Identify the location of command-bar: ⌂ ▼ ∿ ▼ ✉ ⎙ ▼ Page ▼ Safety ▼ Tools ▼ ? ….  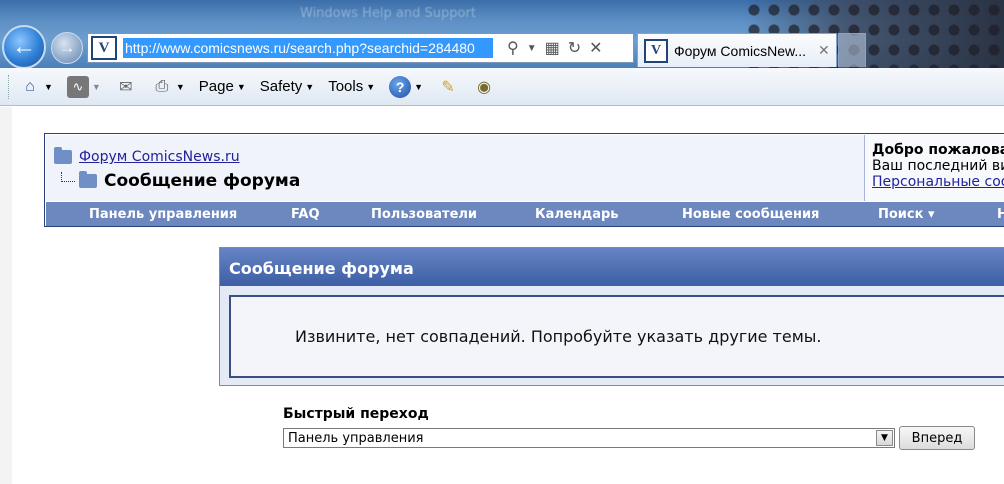
(502, 87).